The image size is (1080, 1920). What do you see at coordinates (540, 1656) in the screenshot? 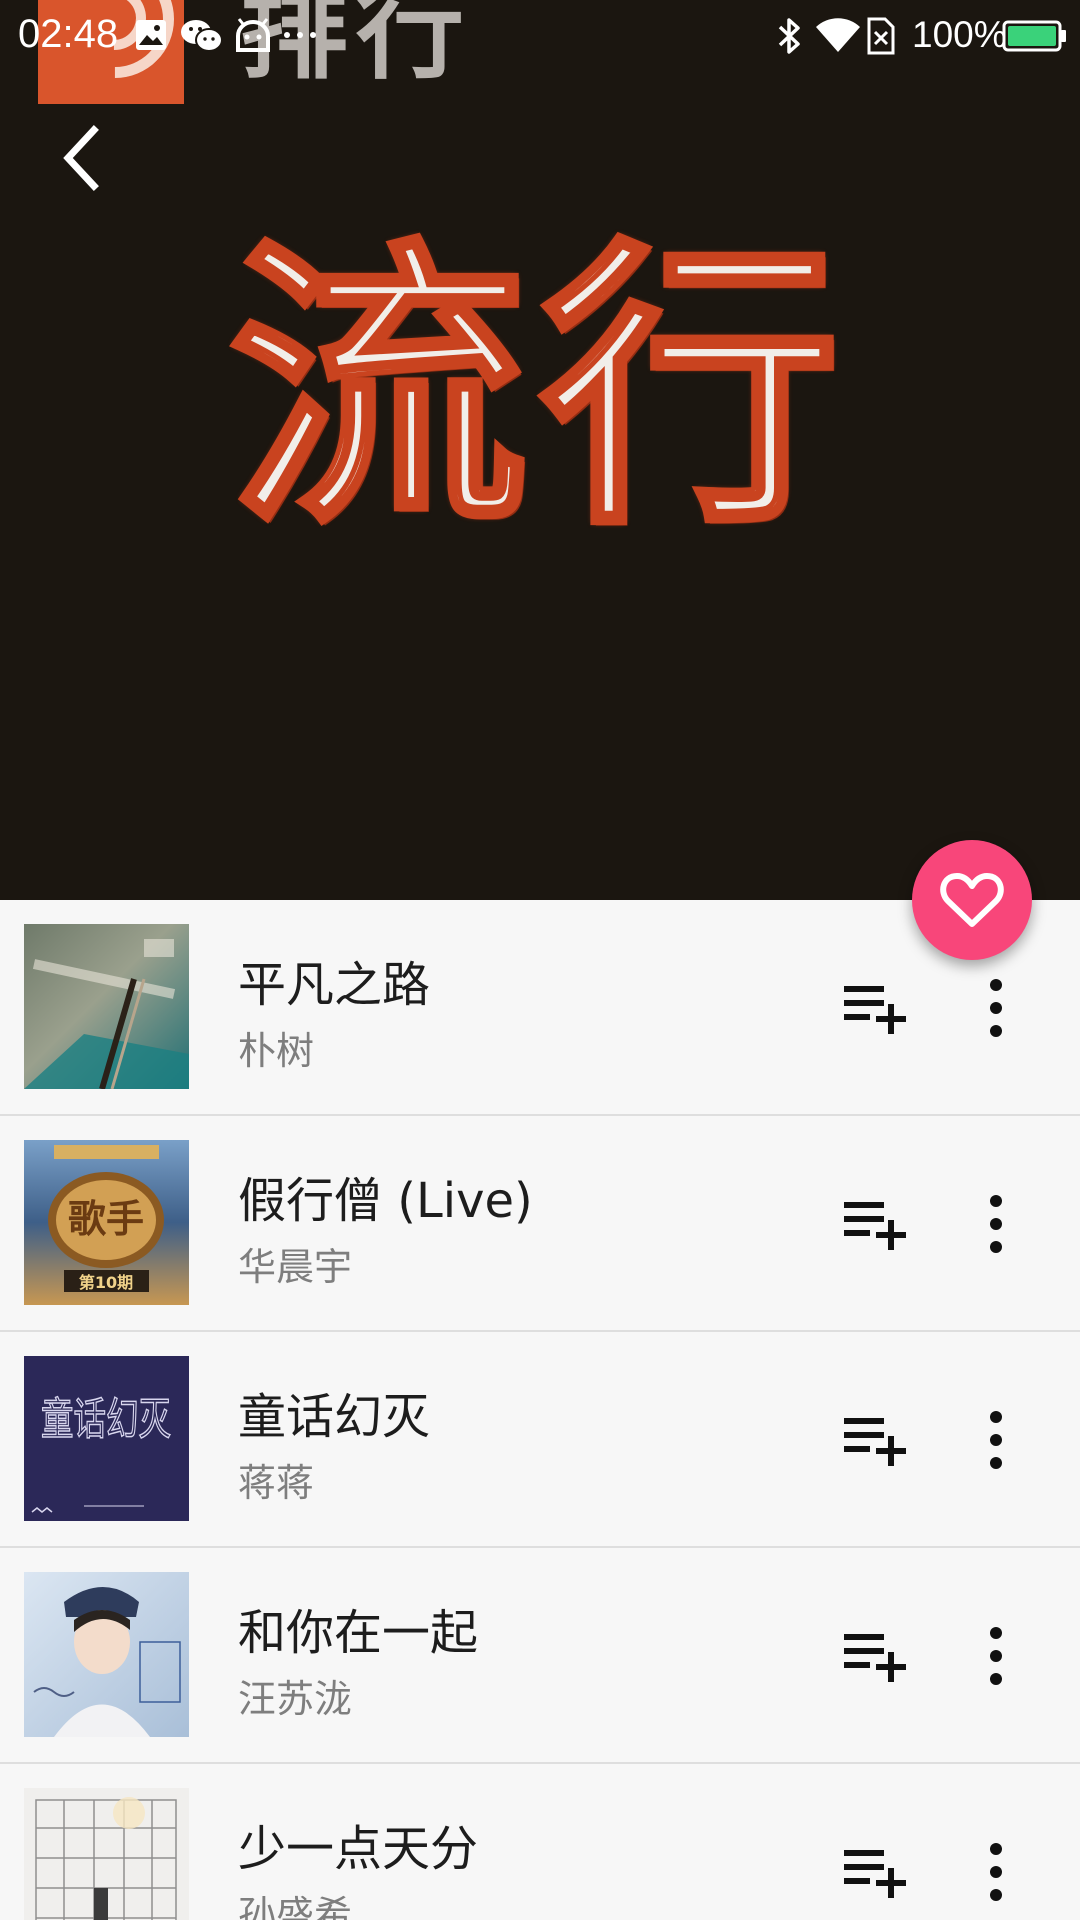
I see `song-row: 和你在一起 汪苏泷` at bounding box center [540, 1656].